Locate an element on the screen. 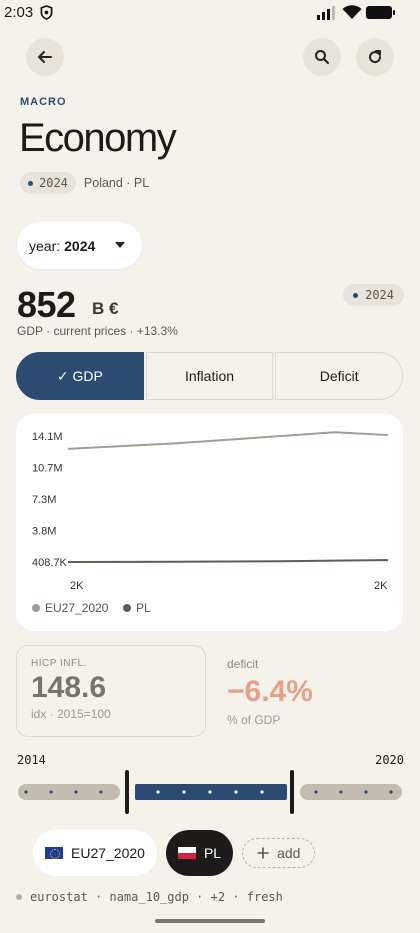 This screenshot has height=933, width=420. section-eyebrow: MACRO is located at coordinates (43, 102).